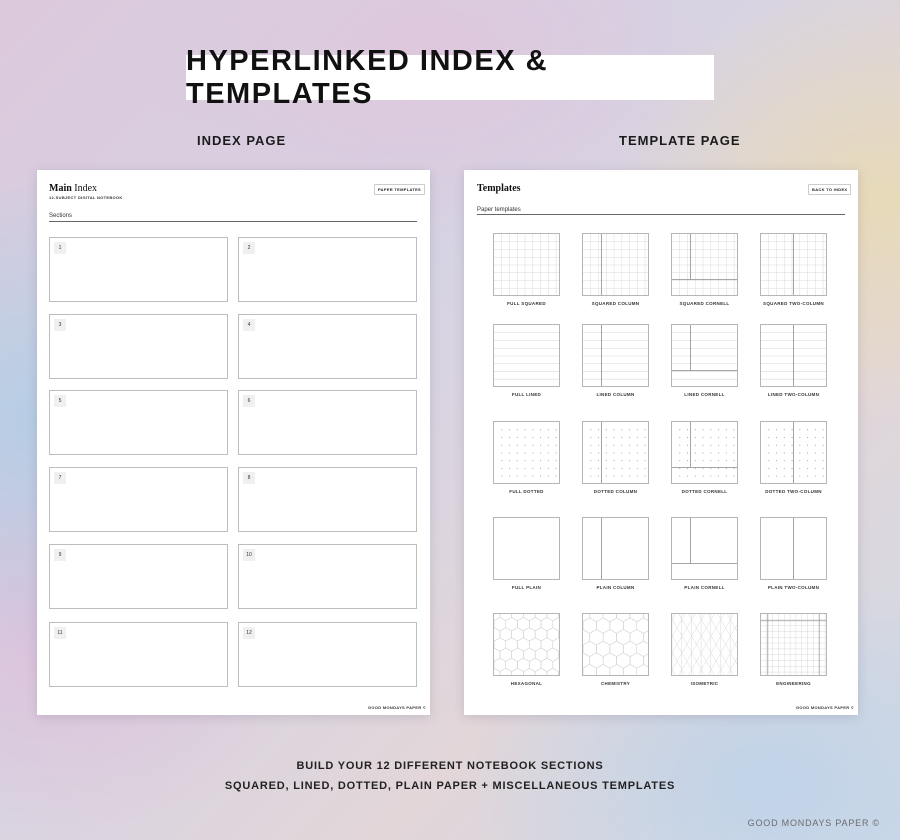  I want to click on paper-templates-label: Paper templates, so click(499, 210).